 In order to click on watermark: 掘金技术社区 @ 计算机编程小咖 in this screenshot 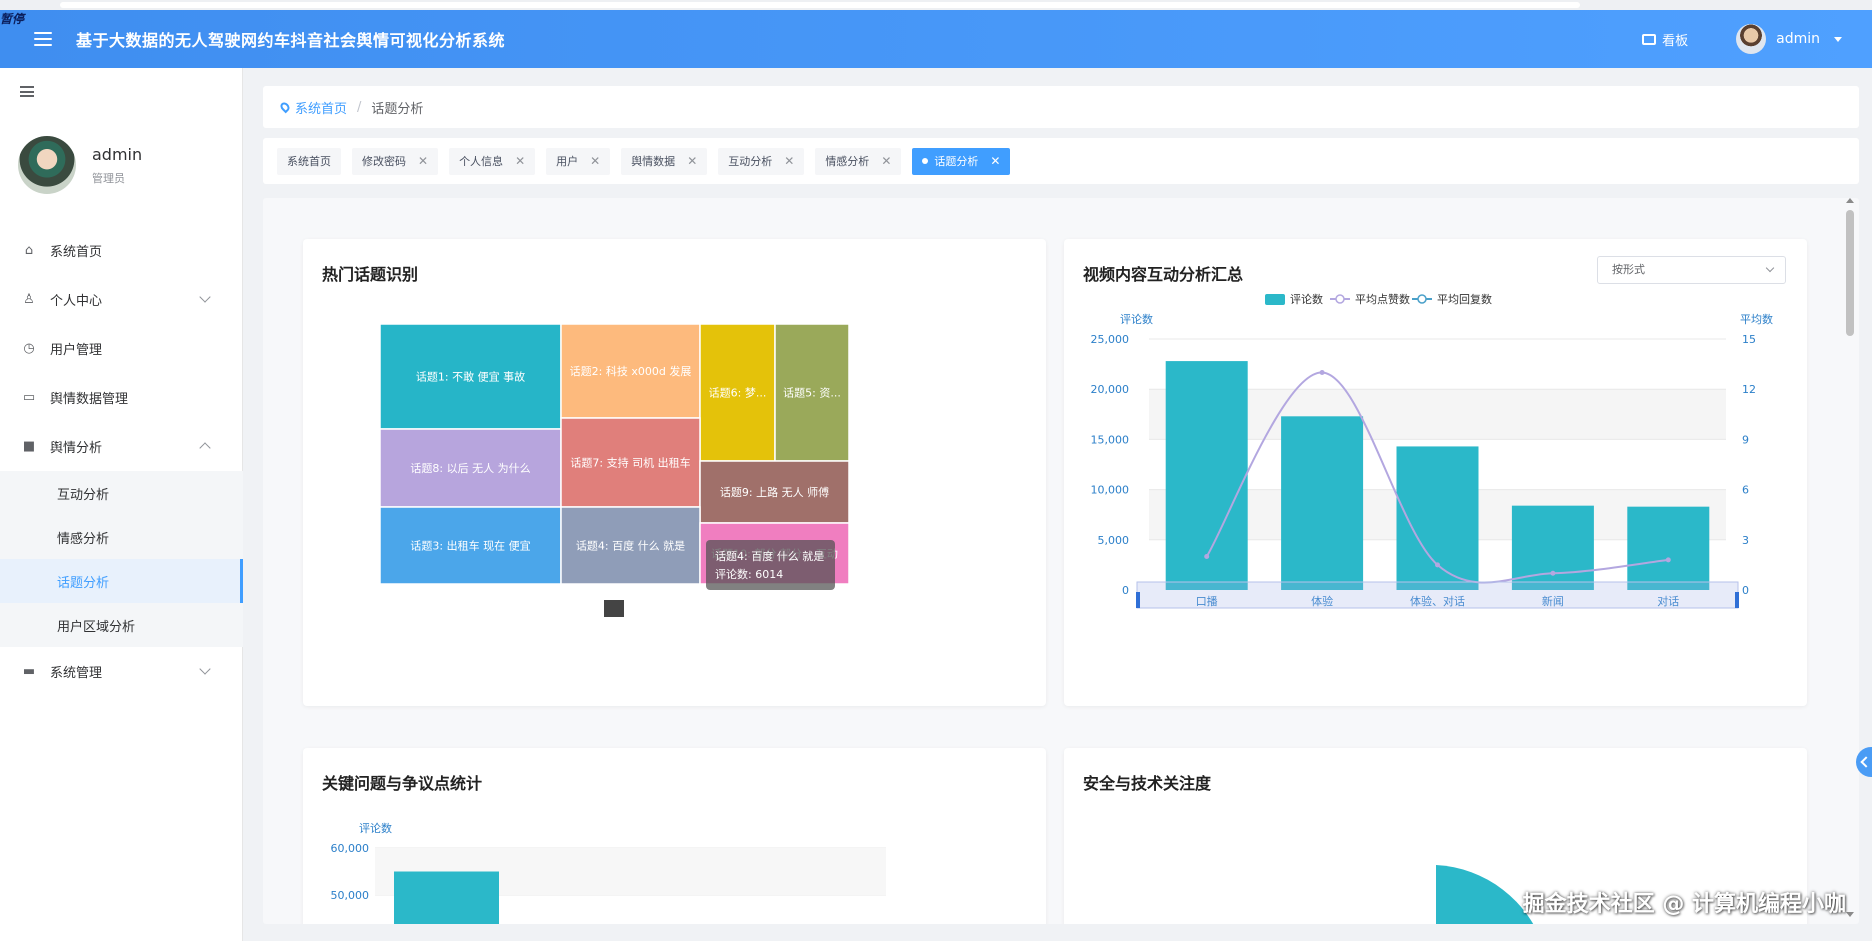, I will do `click(1684, 904)`.